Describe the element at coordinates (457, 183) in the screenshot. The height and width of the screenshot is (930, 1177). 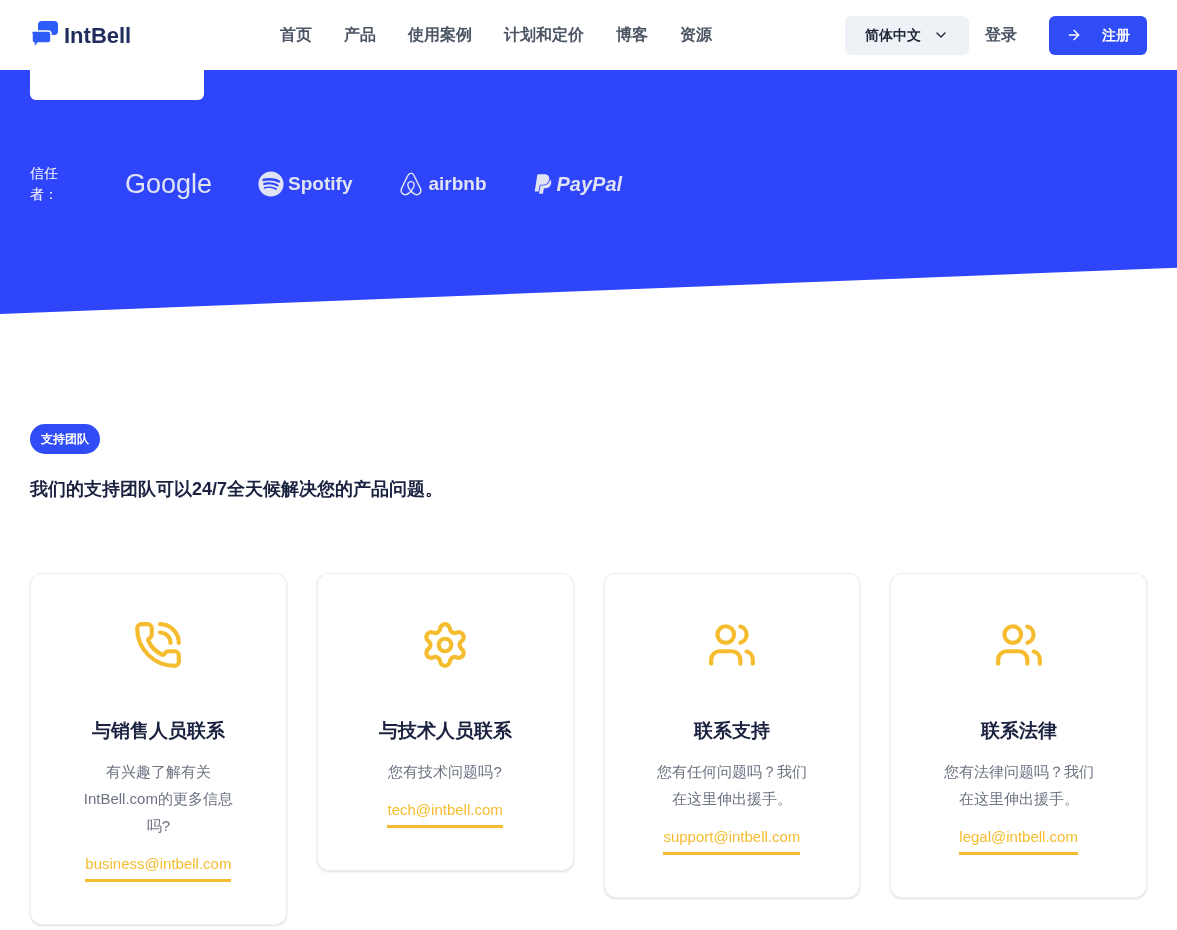
I see `brand-logo: airbnb` at that location.